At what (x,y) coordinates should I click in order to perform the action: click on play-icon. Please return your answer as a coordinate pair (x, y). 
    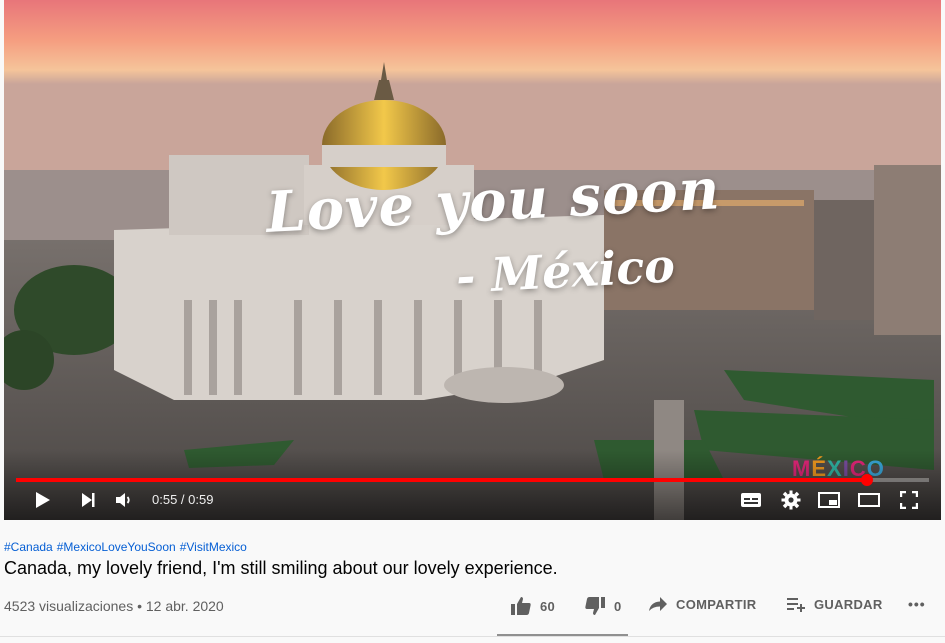
    Looking at the image, I should click on (43, 500).